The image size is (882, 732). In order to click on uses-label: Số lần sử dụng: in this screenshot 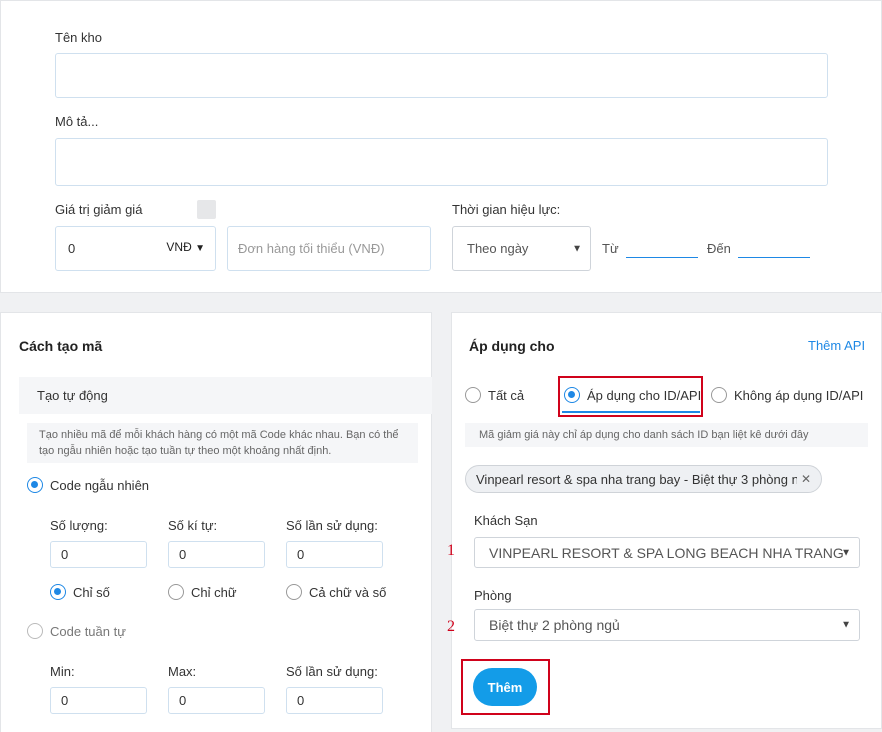, I will do `click(332, 525)`.